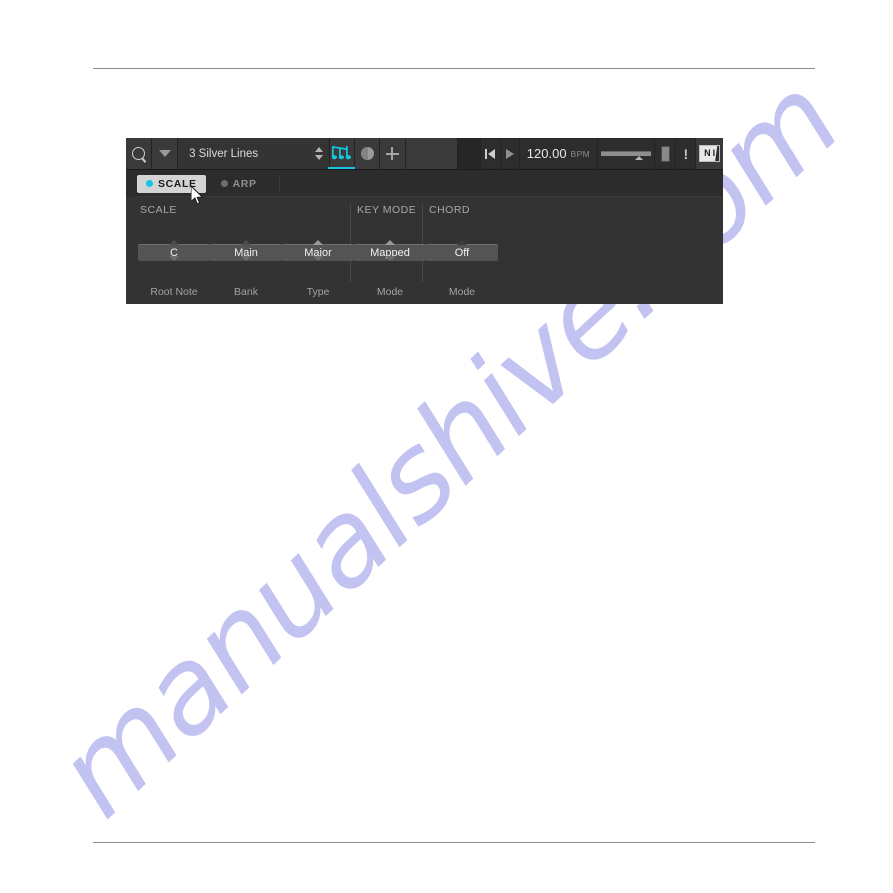 Image resolution: width=893 pixels, height=893 pixels. What do you see at coordinates (449, 210) in the screenshot?
I see `group-title-chord: CHORD` at bounding box center [449, 210].